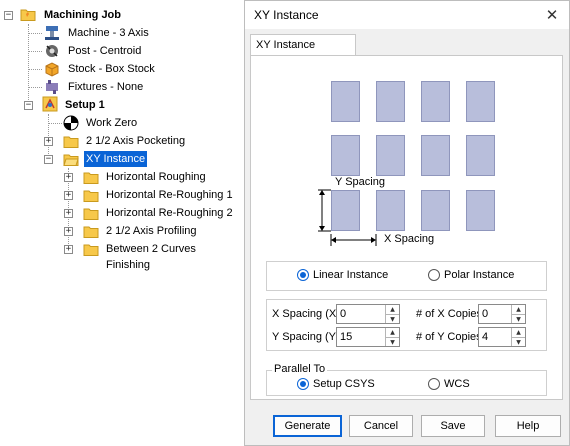  I want to click on wcs-label: WCS, so click(457, 384).